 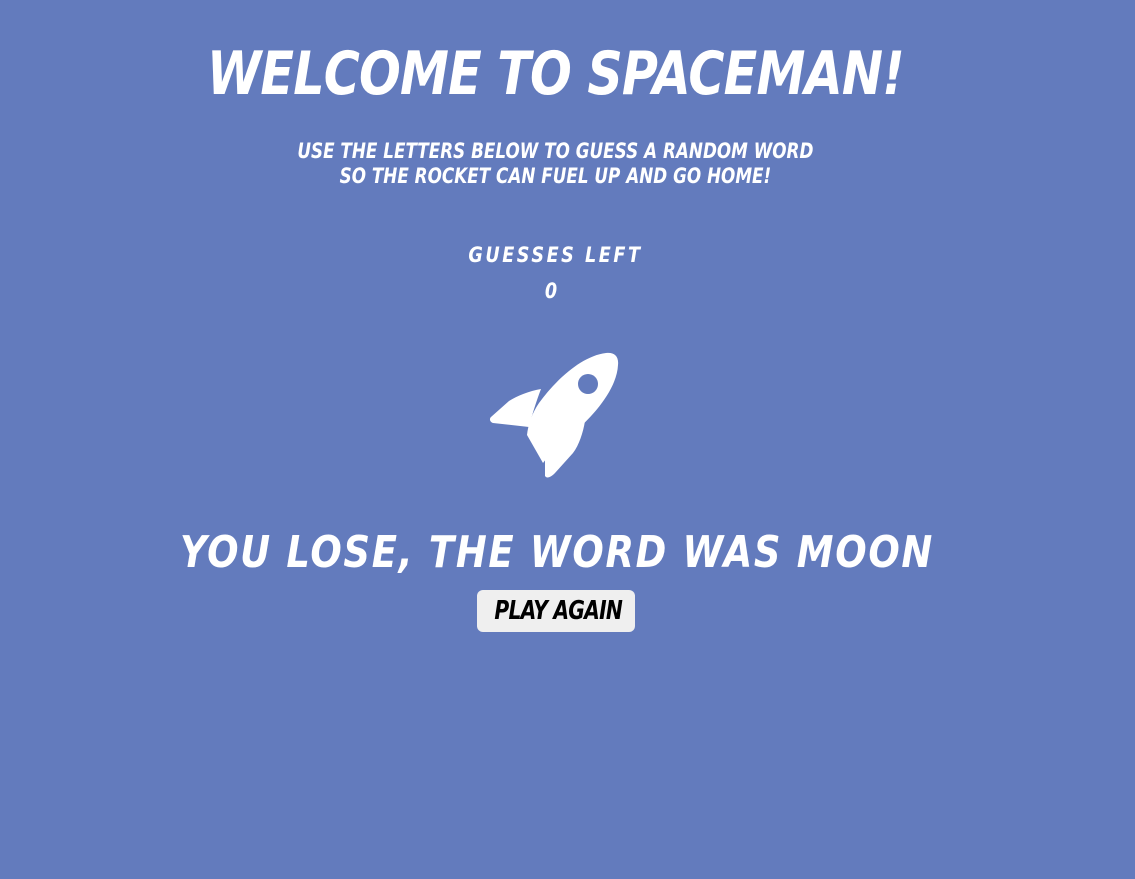 I want to click on guesses-left-label: GUESSES LEFT, so click(x=555, y=255).